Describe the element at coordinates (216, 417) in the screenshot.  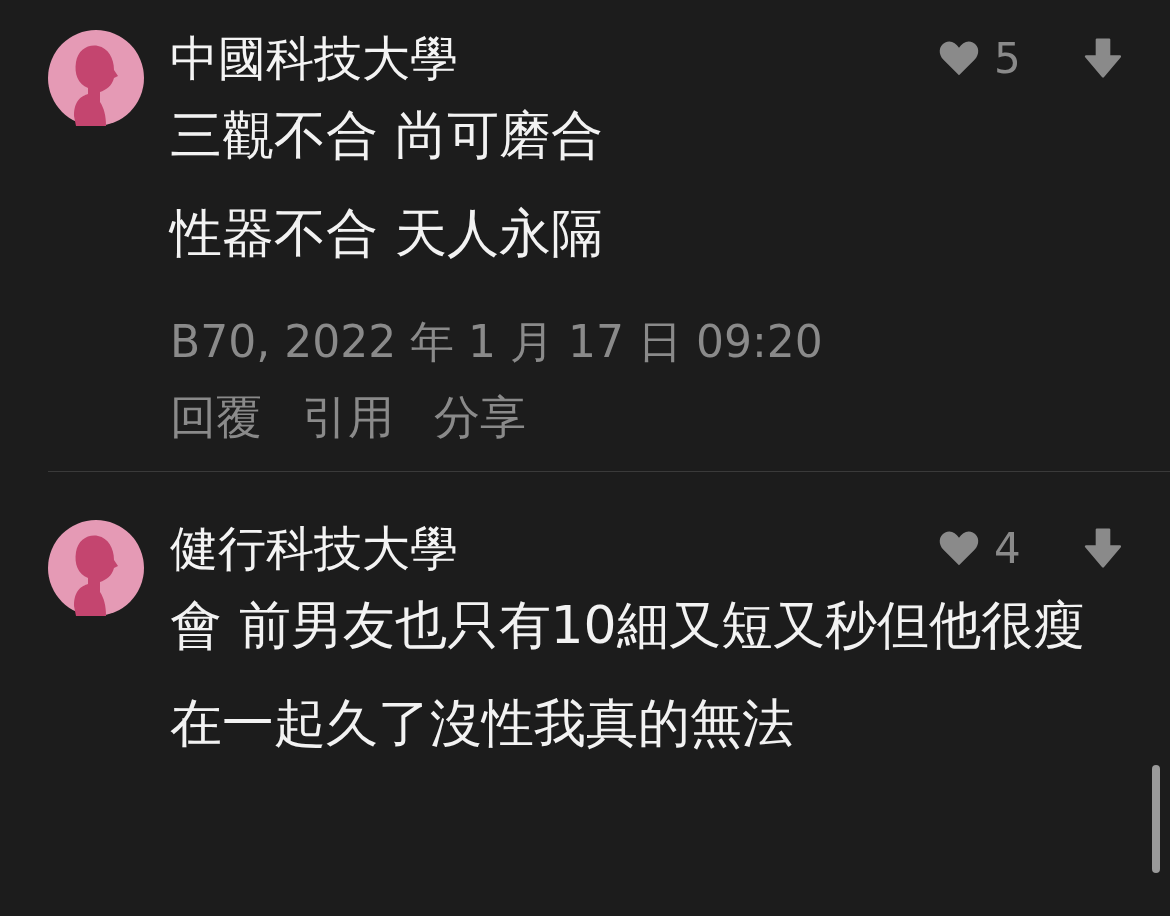
I see `action-link: 回覆` at that location.